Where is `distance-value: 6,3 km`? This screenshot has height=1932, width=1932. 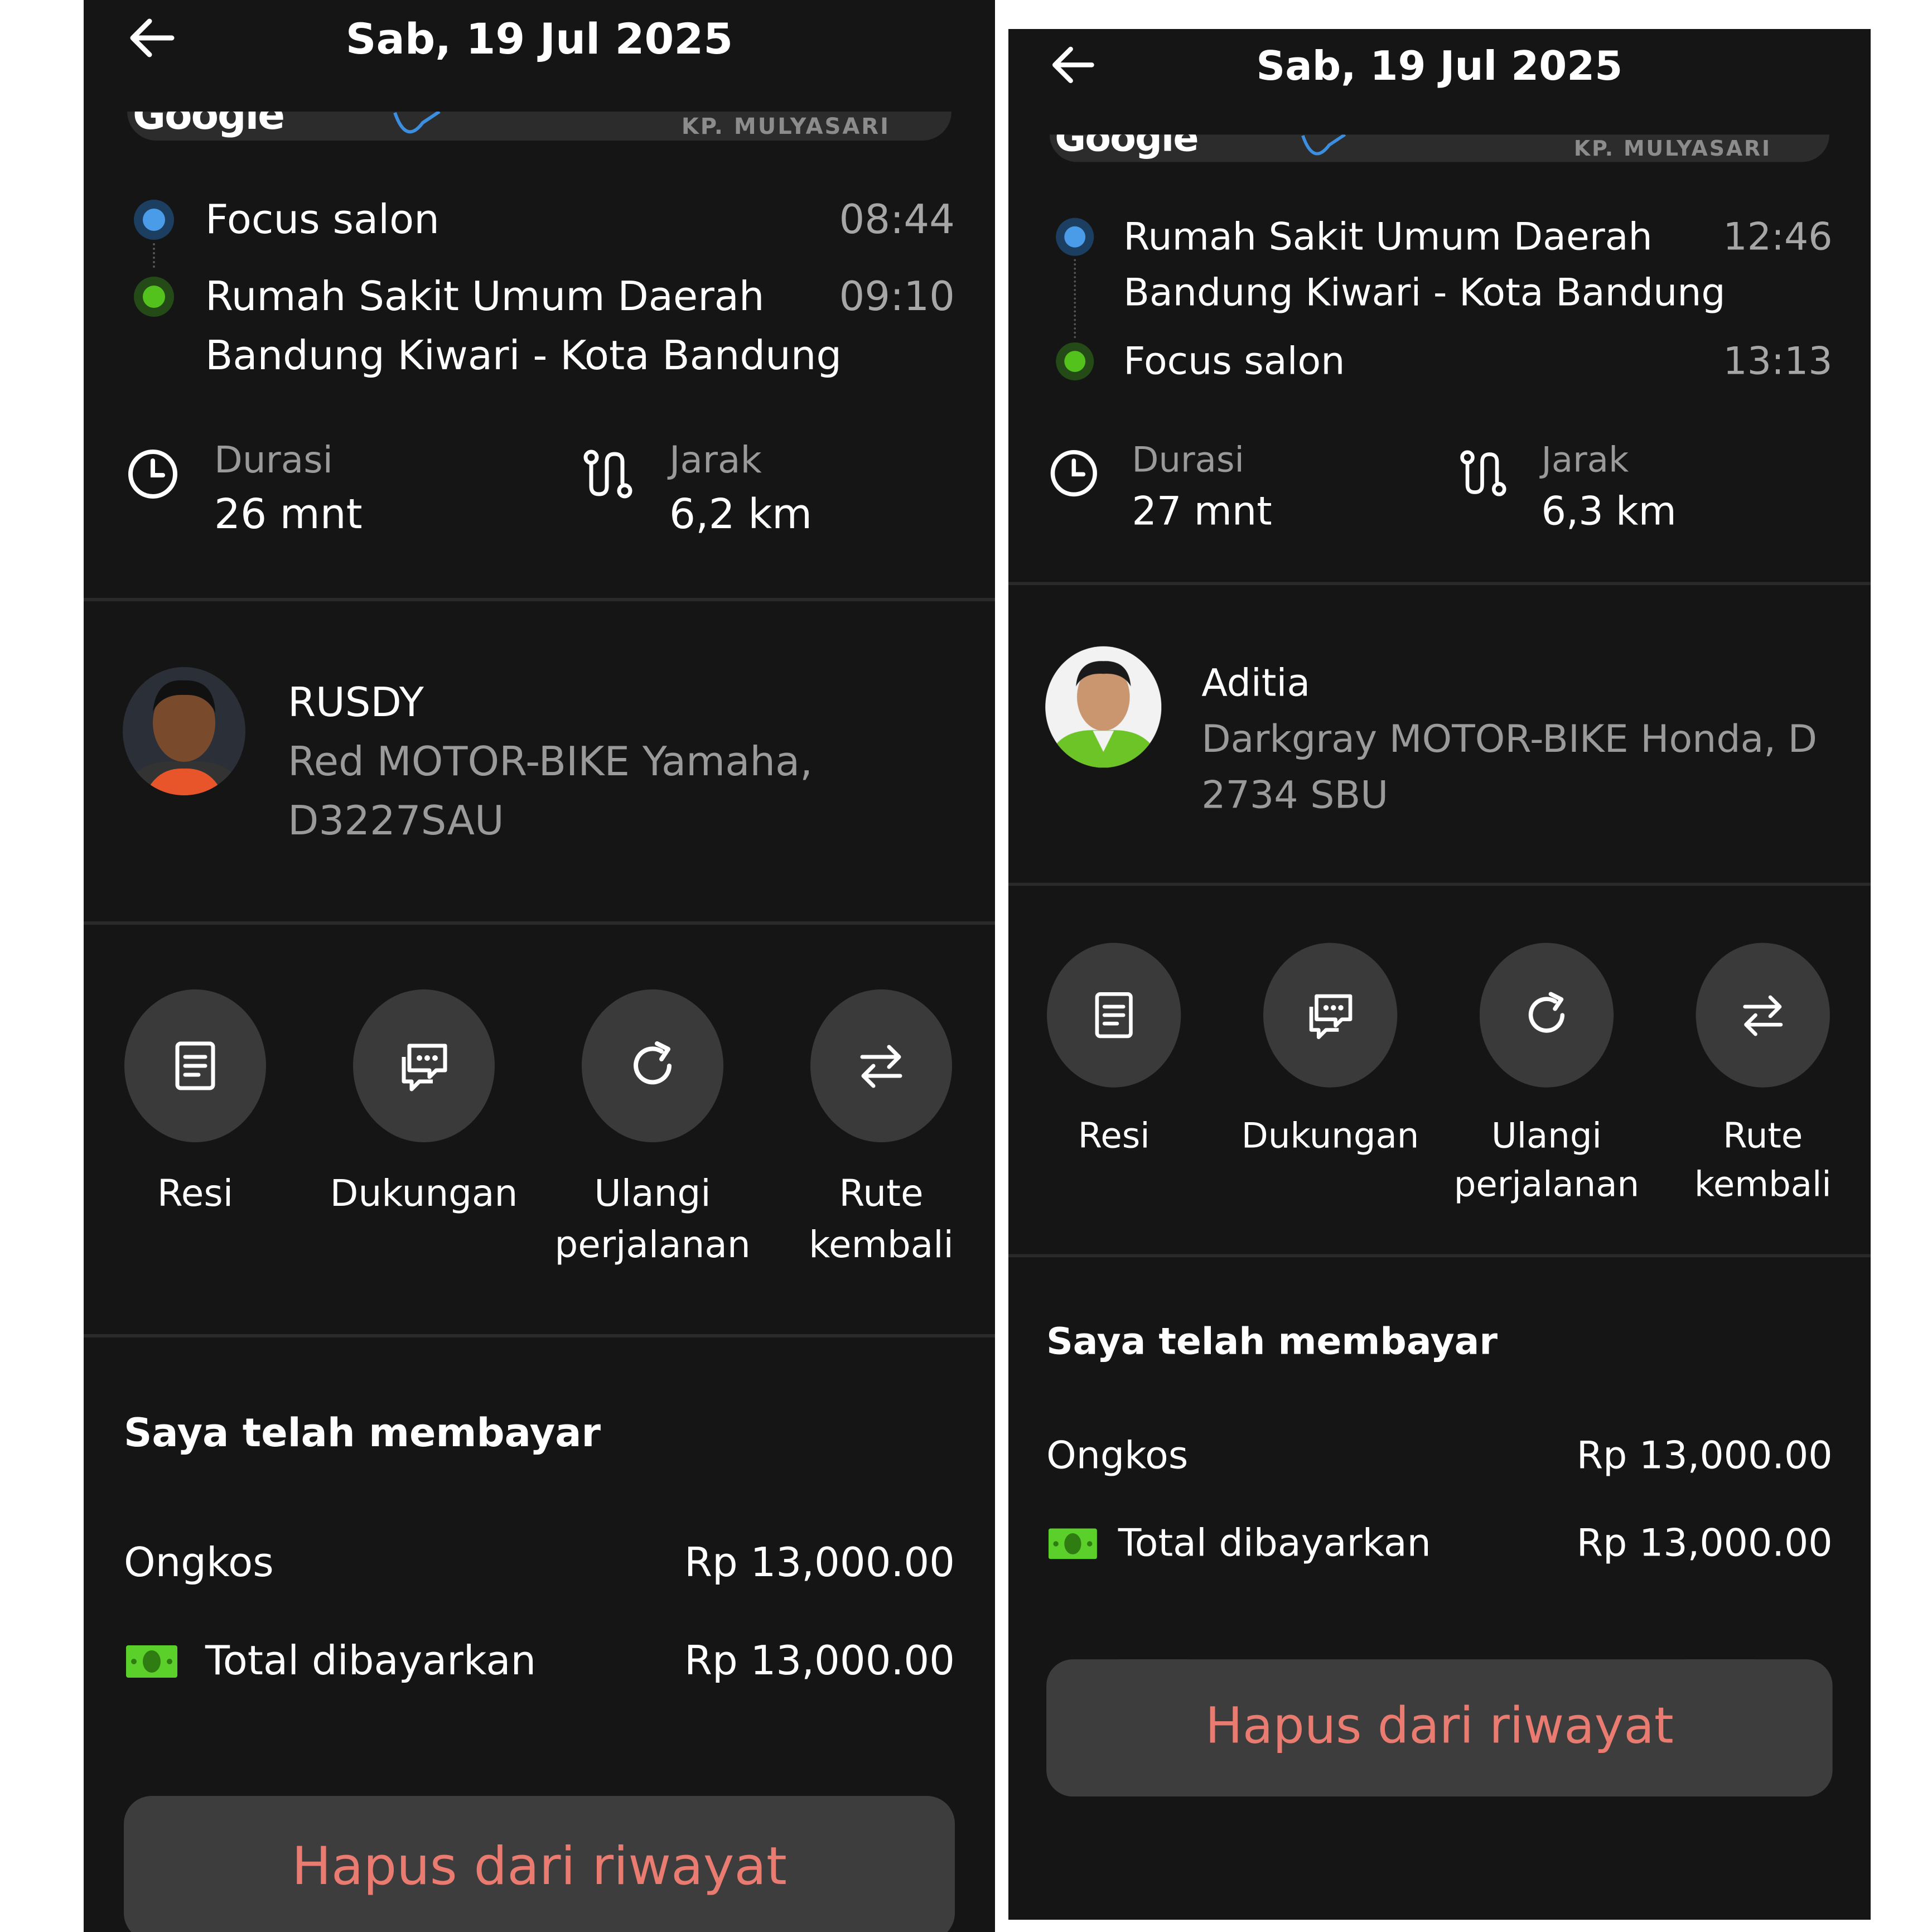
distance-value: 6,3 km is located at coordinates (1609, 511).